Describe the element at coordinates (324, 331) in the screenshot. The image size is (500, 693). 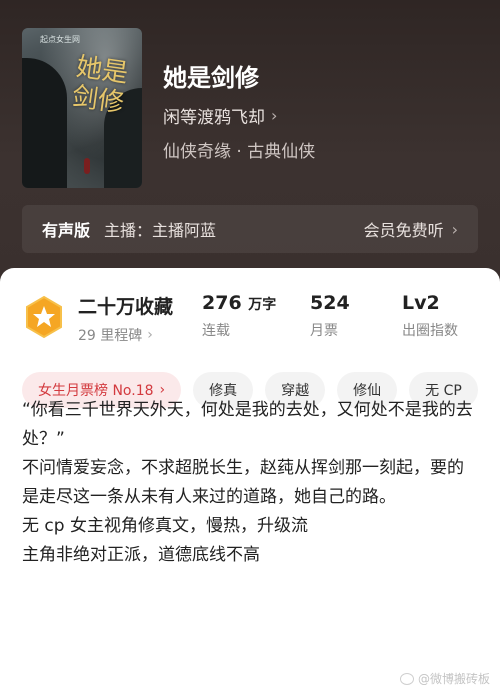
I see `monthly-votes-label: 月票` at that location.